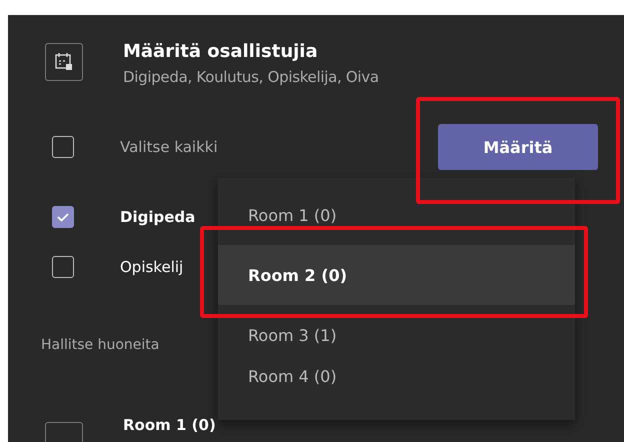  Describe the element at coordinates (63, 147) in the screenshot. I see `select-all-checkbox` at that location.